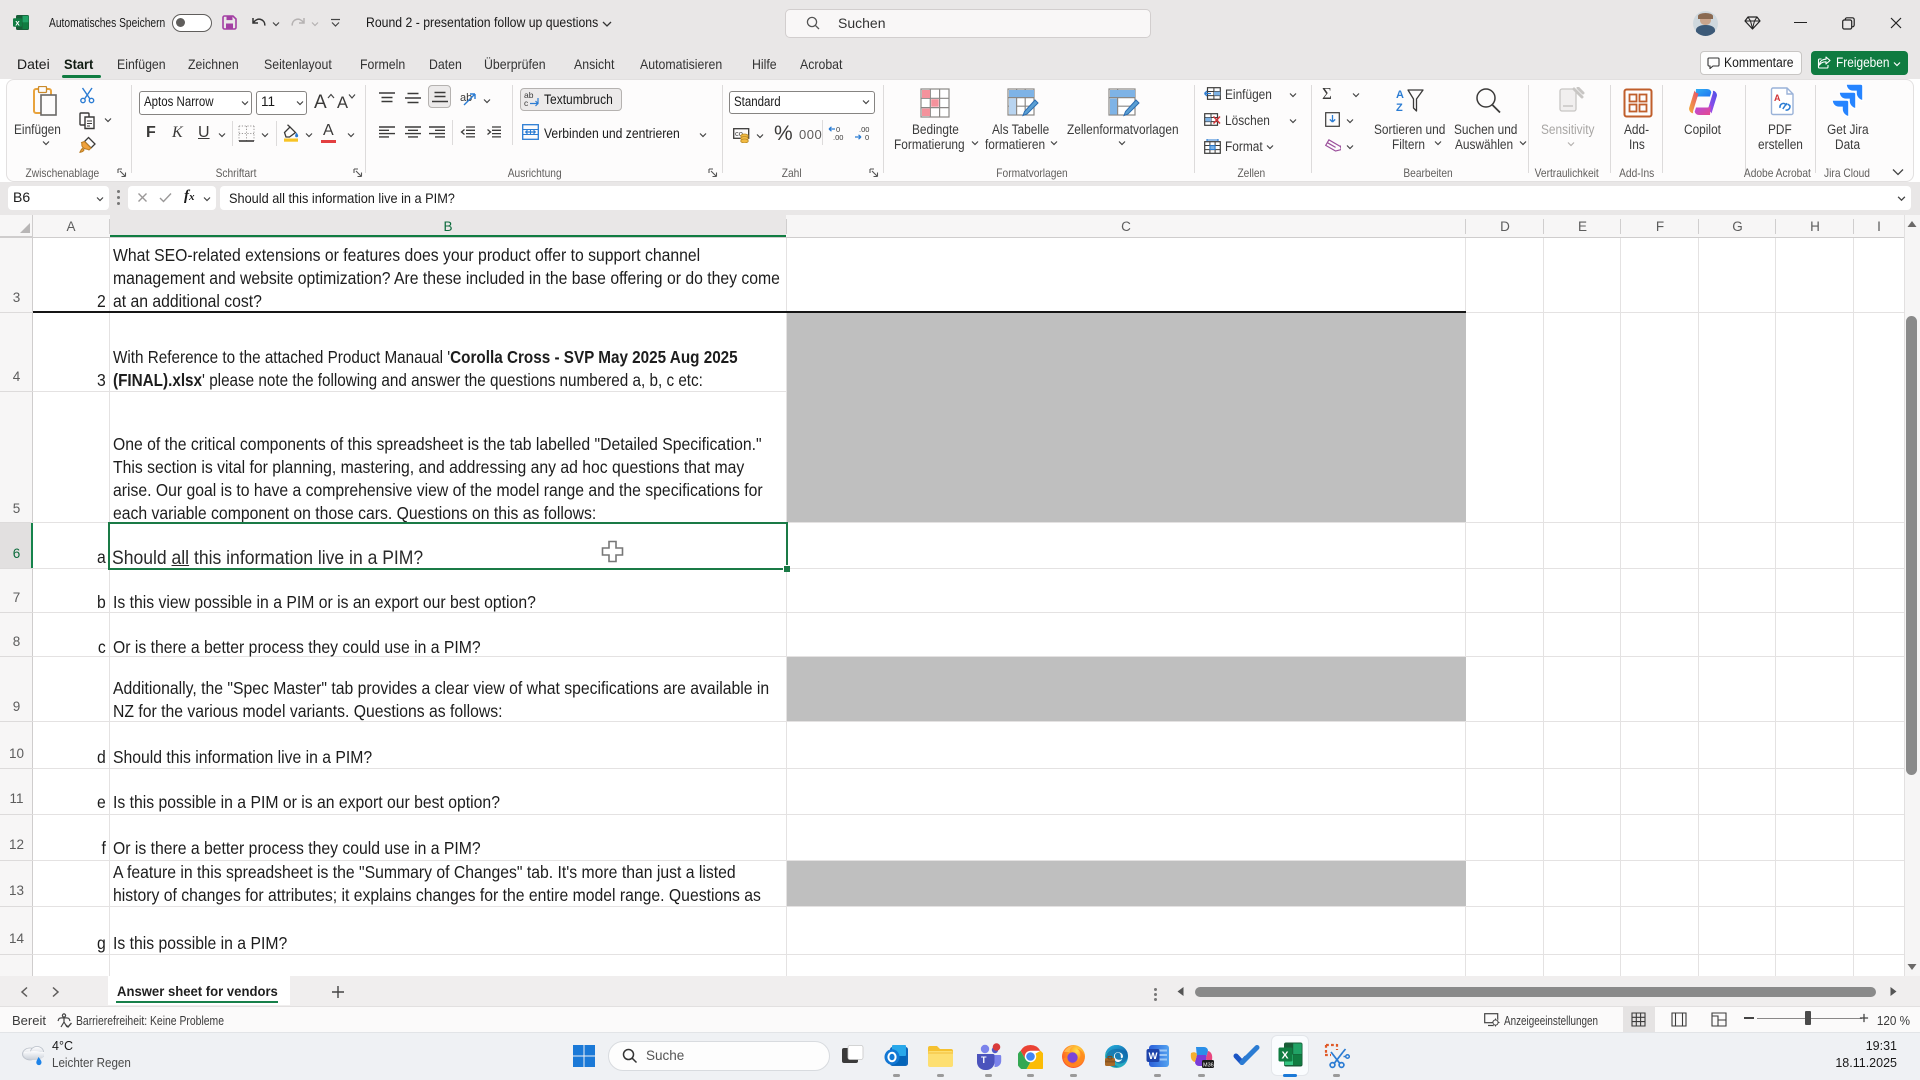 The width and height of the screenshot is (1920, 1080). Describe the element at coordinates (867, 137) in the screenshot. I see `svg-text: 0` at that location.